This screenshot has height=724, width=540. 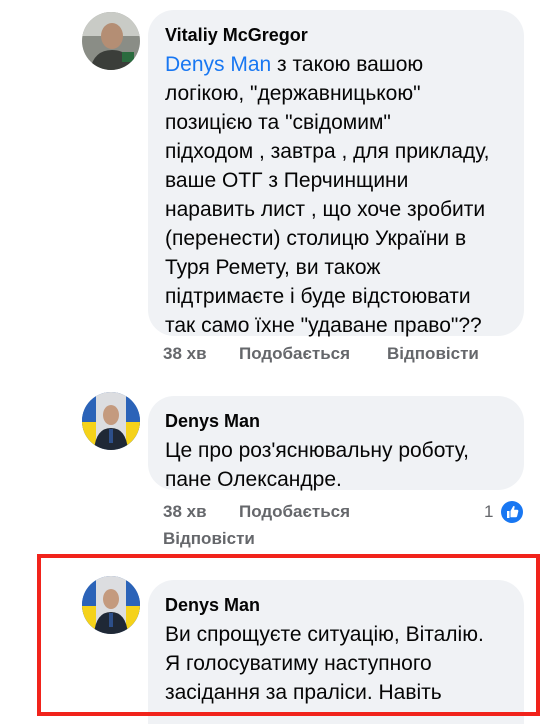 What do you see at coordinates (488, 512) in the screenshot?
I see `reaction-count: 1` at bounding box center [488, 512].